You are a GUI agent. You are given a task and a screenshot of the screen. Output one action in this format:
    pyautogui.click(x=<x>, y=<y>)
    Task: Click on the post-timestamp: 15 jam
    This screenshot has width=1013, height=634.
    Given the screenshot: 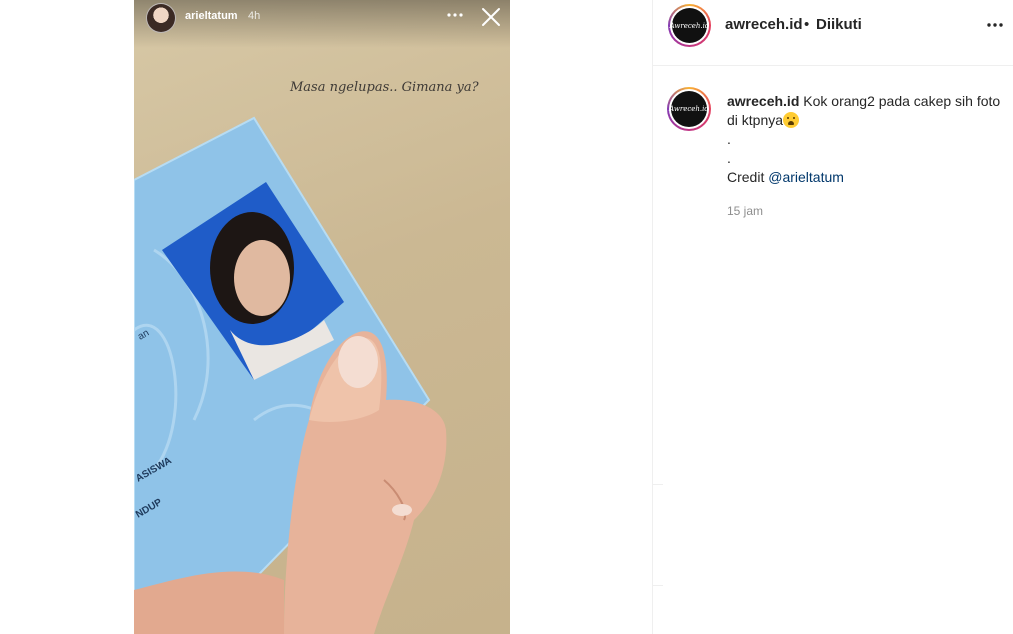 What is the action you would take?
    pyautogui.click(x=745, y=211)
    